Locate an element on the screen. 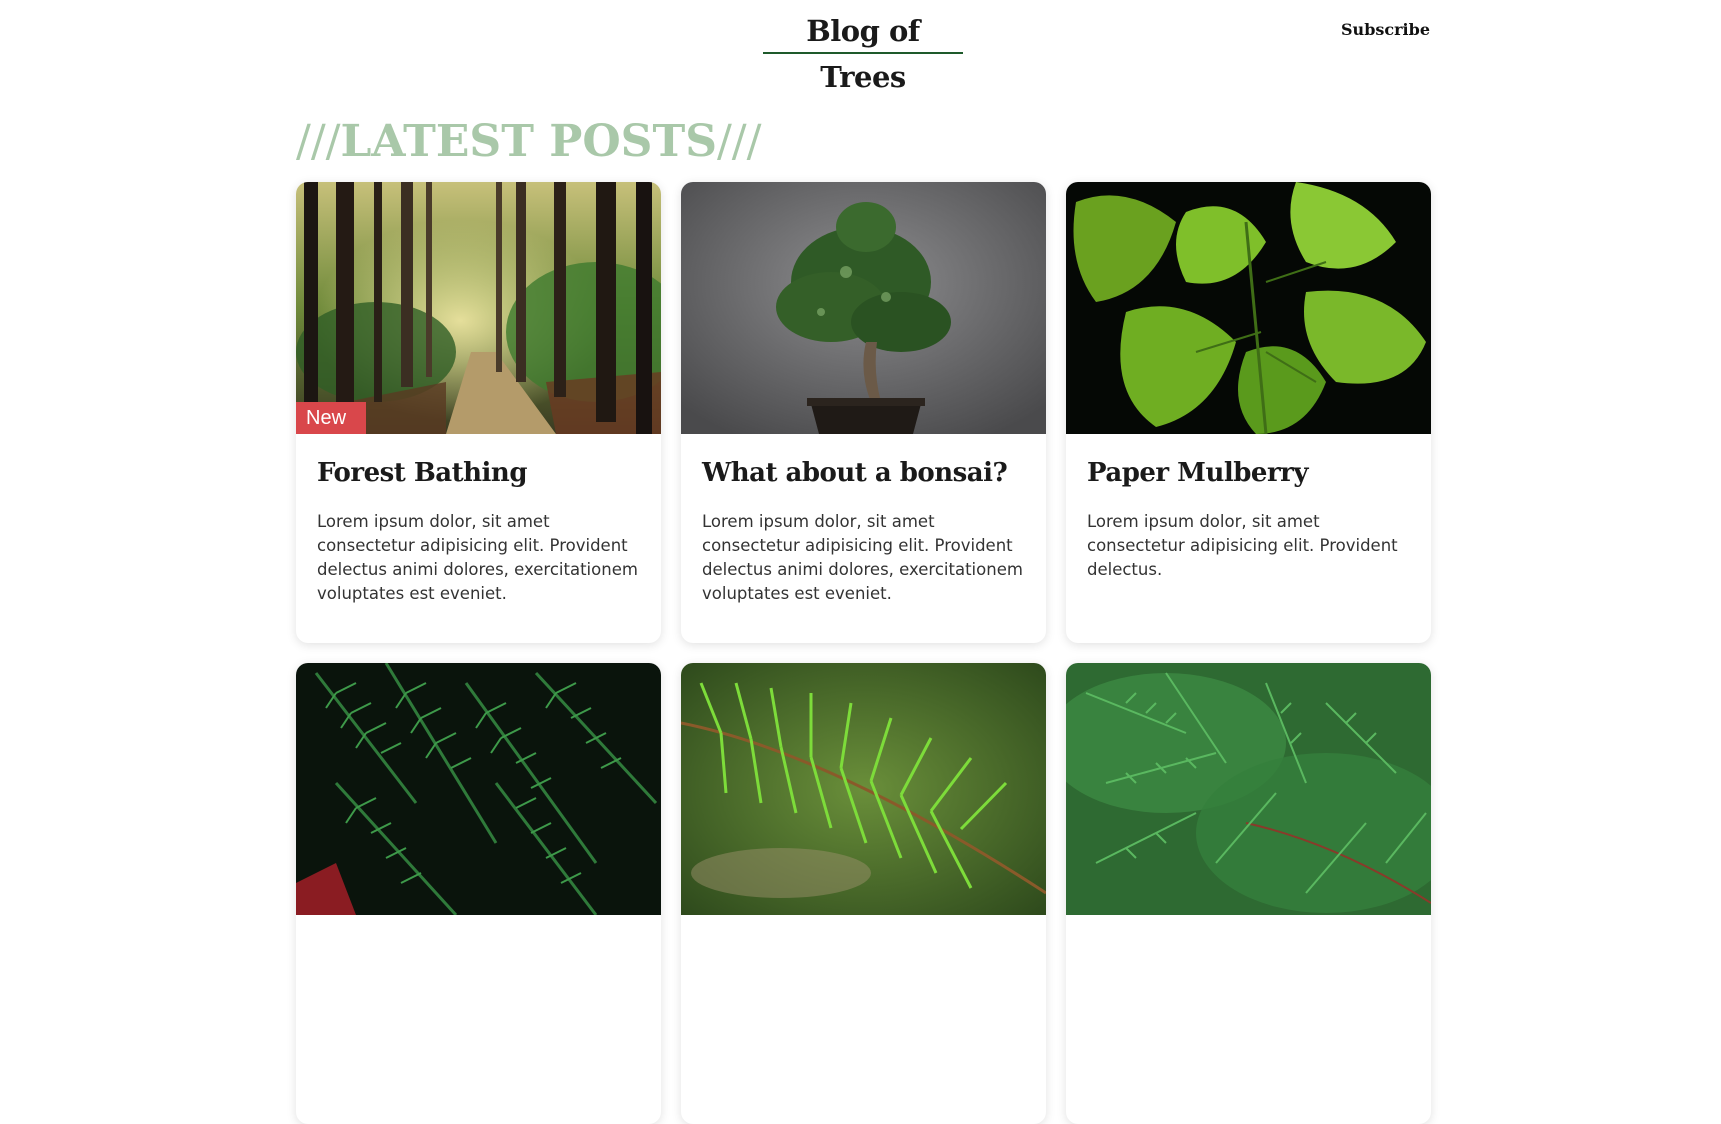 Image resolution: width=1721 pixels, height=1124 pixels. site-header: Blog of Trees Subscribe is located at coordinates (860, 47).